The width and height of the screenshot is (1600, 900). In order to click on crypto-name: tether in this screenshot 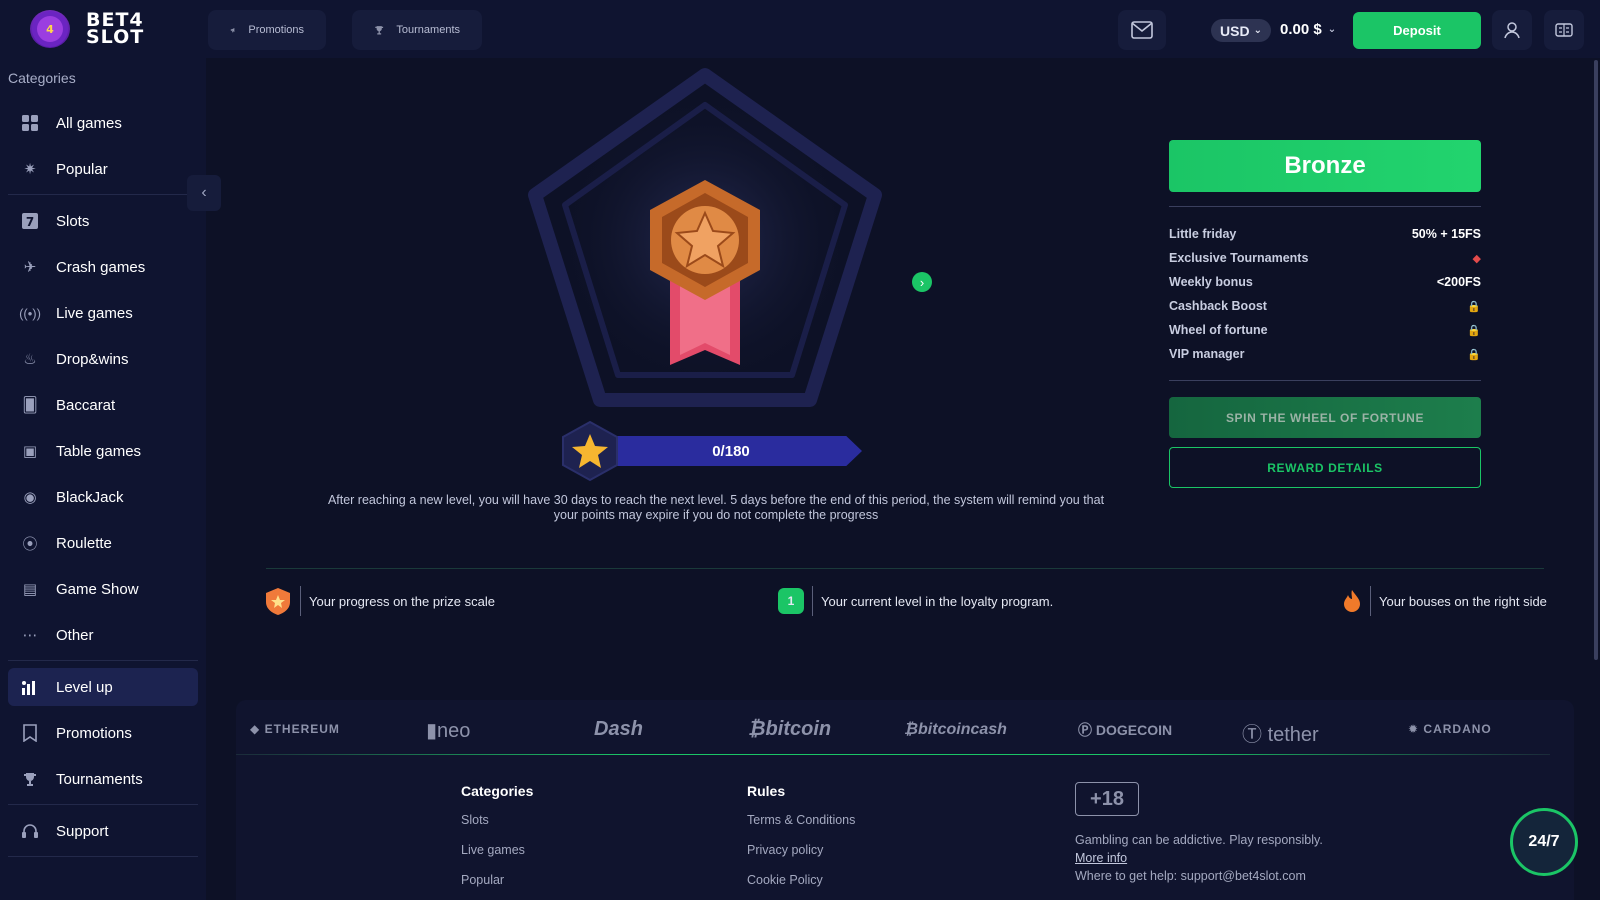, I will do `click(1293, 735)`.